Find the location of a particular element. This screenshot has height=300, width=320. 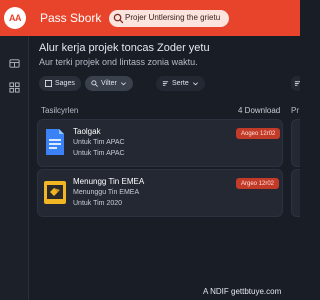

folder-icon is located at coordinates (14, 63).